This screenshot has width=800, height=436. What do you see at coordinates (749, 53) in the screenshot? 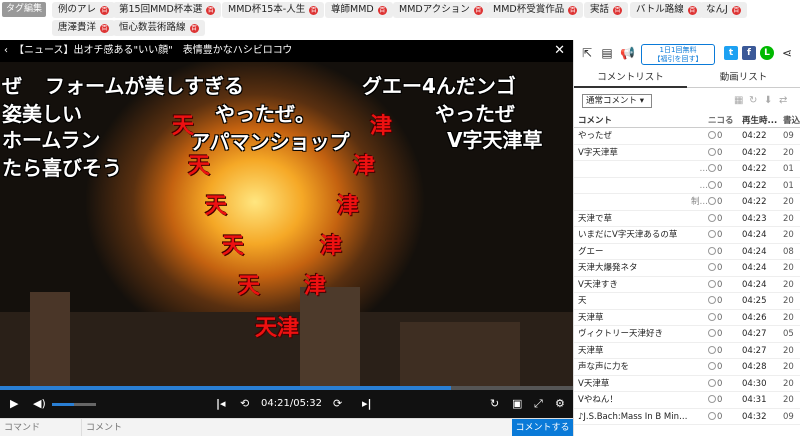
I see `facebook-icon: f` at bounding box center [749, 53].